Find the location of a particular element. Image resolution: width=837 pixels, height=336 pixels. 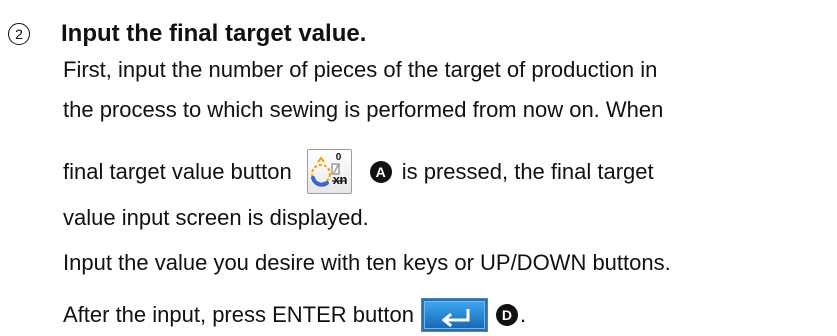

line6-text-after-marker: . is located at coordinates (523, 314).